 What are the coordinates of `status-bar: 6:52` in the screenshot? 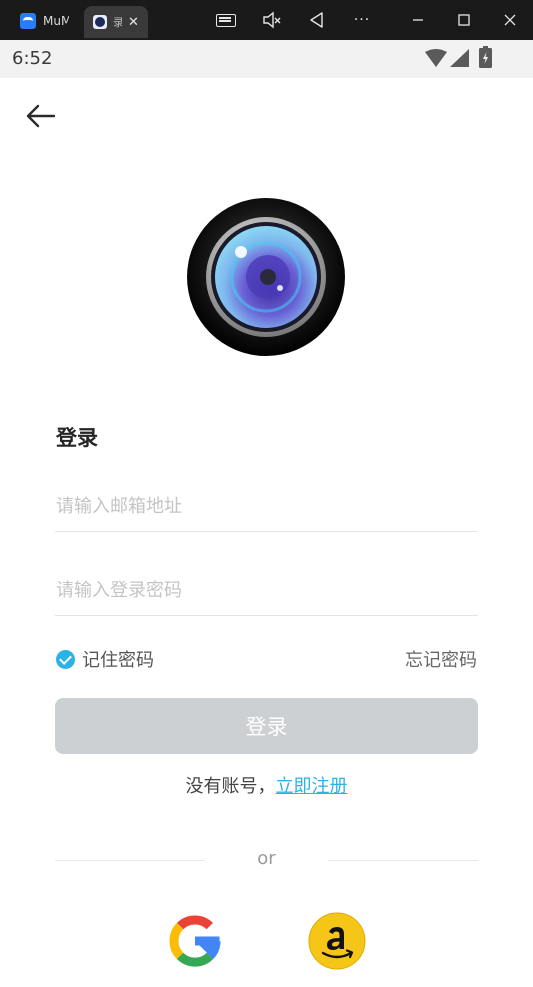 It's located at (266, 59).